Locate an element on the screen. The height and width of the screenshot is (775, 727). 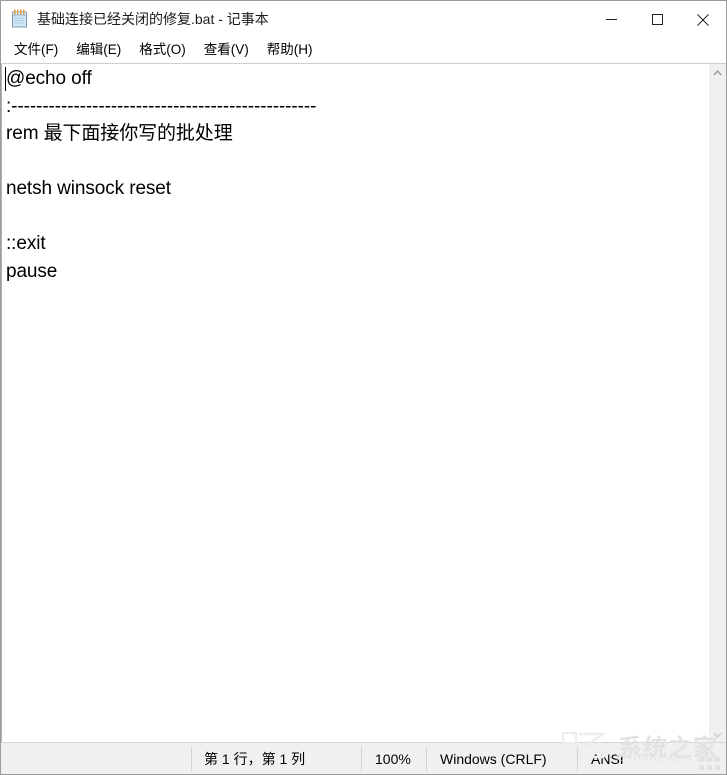
vertical-scrollbar is located at coordinates (717, 403).